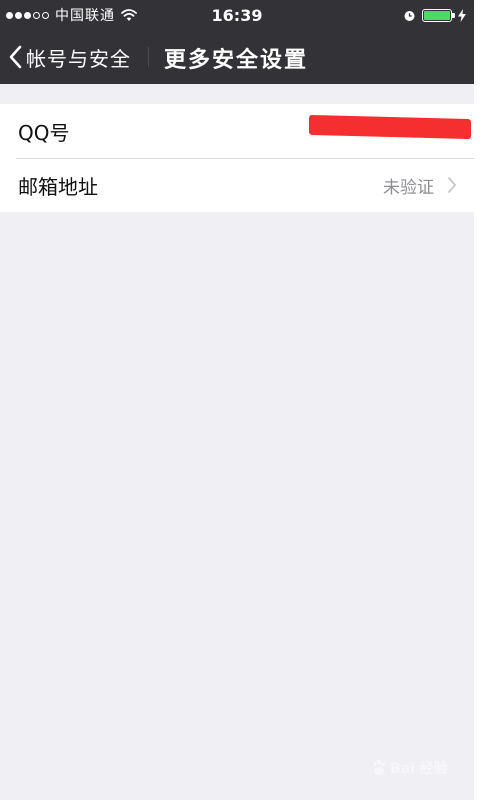  I want to click on status-bar: 中国联通 16:39, so click(237, 15).